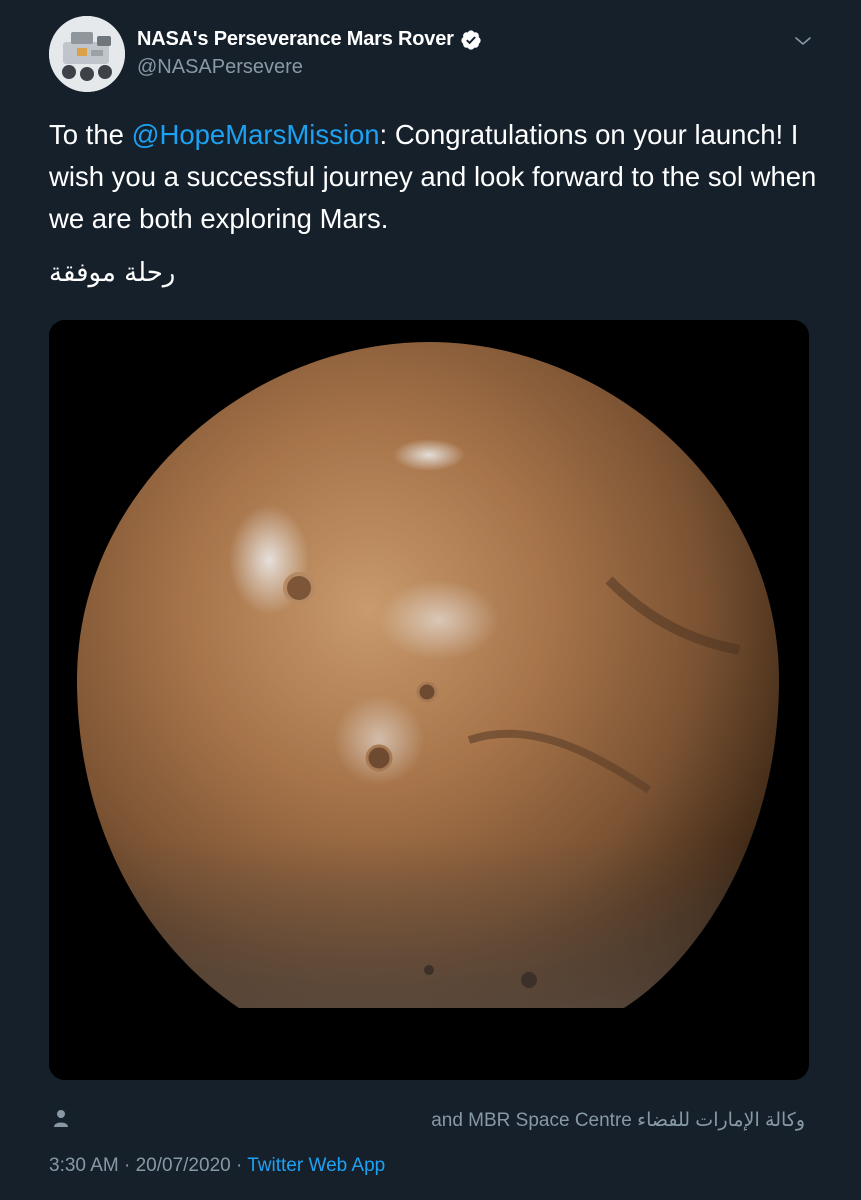  Describe the element at coordinates (803, 41) in the screenshot. I see `chevron-down-icon` at that location.